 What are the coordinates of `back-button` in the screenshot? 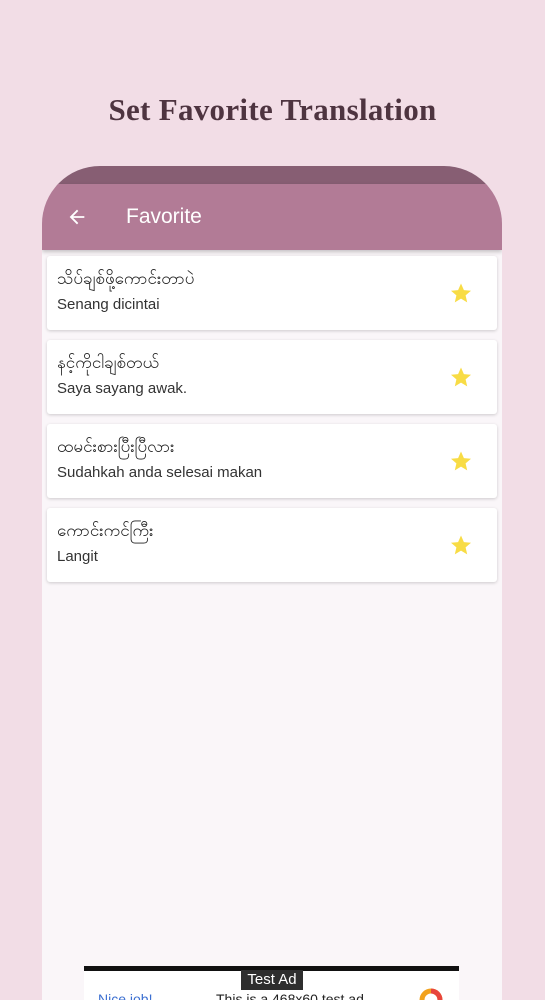 It's located at (77, 217).